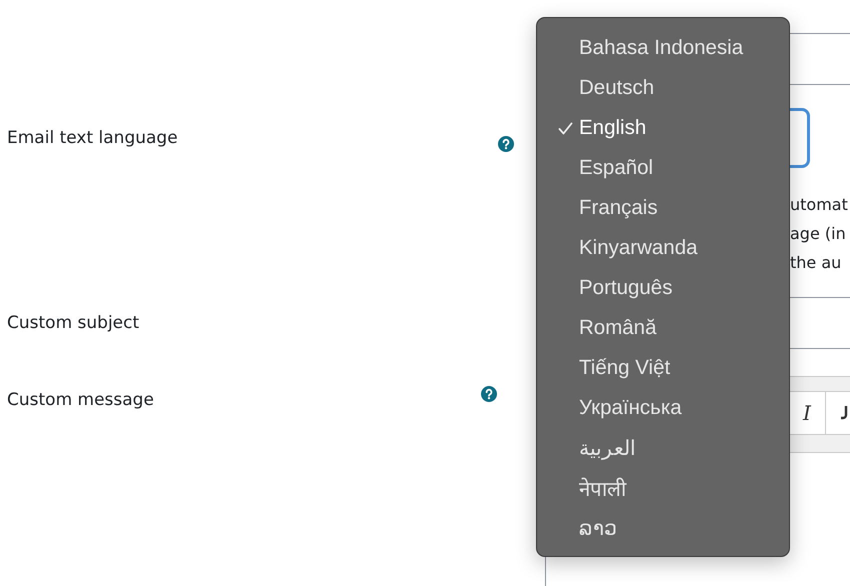 Image resolution: width=850 pixels, height=586 pixels. Describe the element at coordinates (92, 138) in the screenshot. I see `field-label: Email text language` at that location.